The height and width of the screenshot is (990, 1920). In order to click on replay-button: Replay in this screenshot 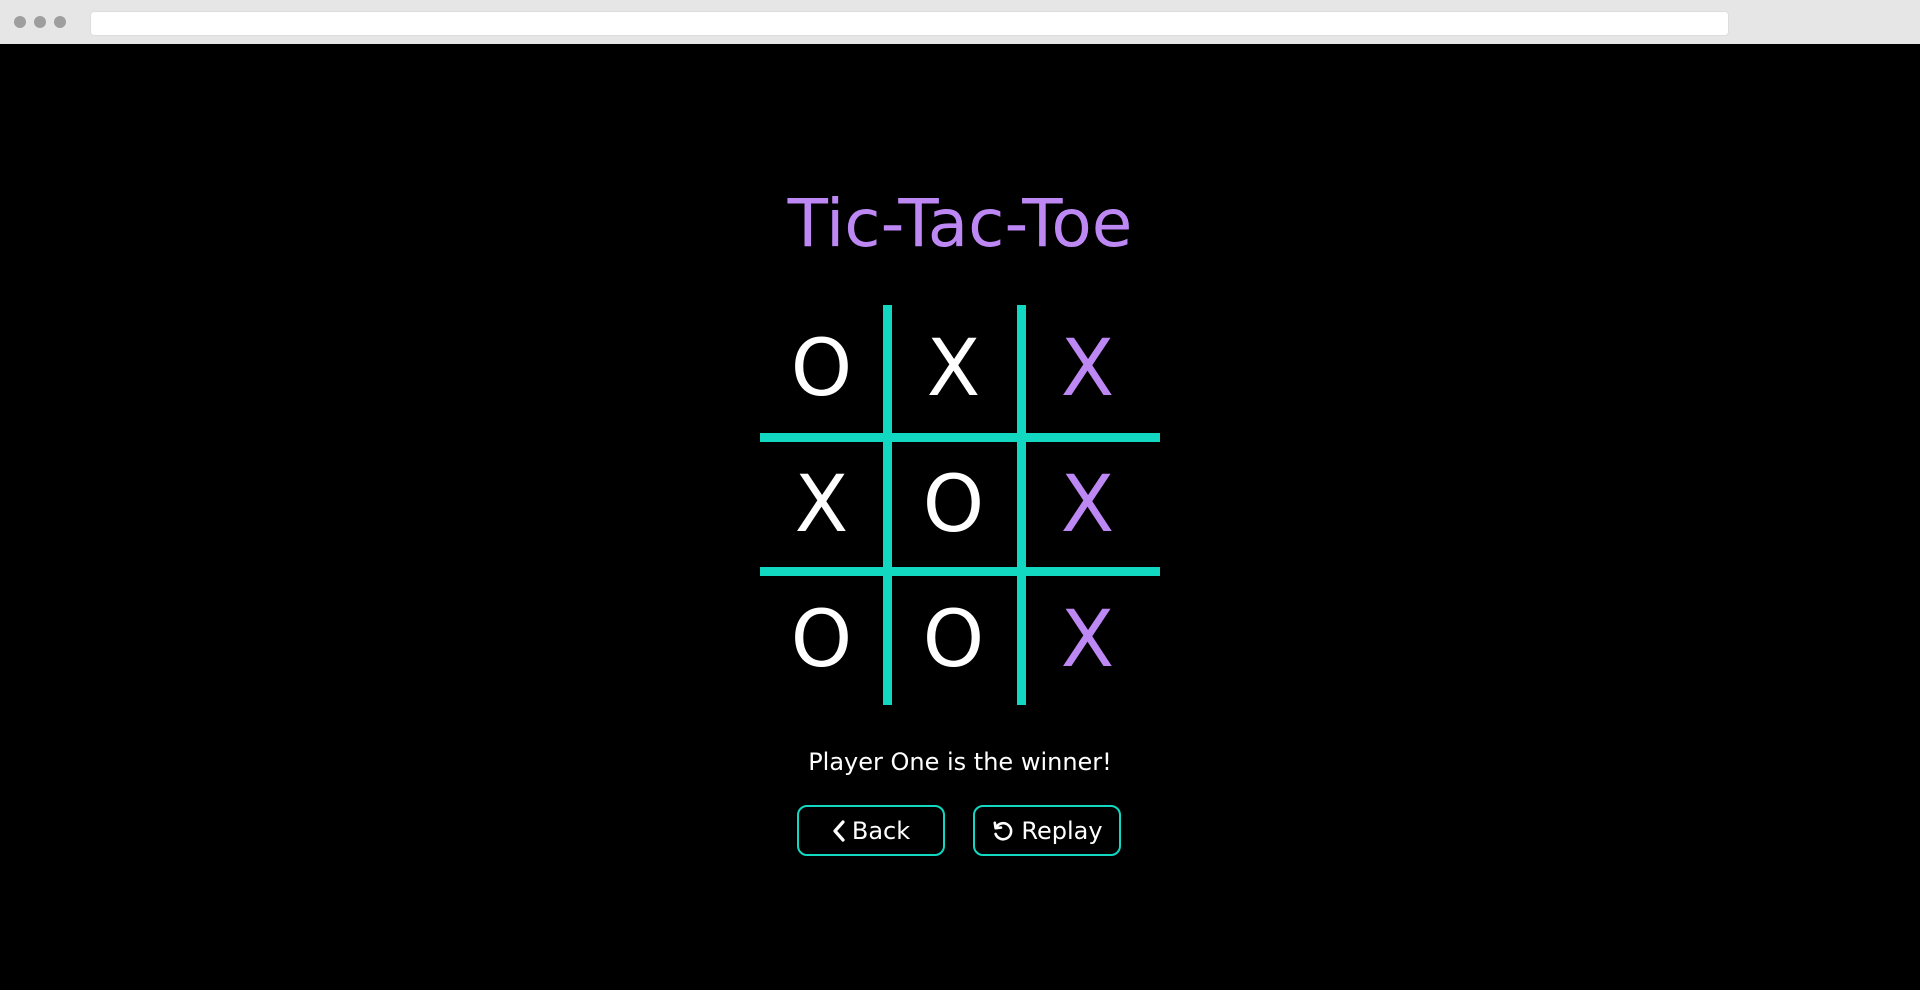, I will do `click(1047, 830)`.